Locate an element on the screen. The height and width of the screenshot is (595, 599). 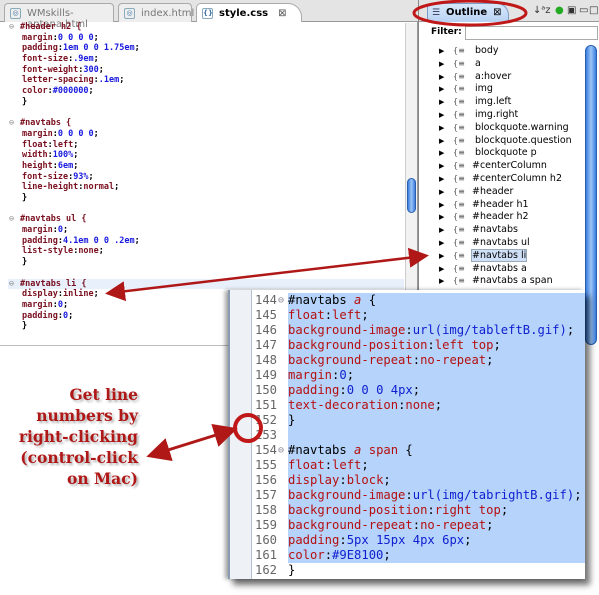
arrow-note-to-gutter is located at coordinates (192, 442).